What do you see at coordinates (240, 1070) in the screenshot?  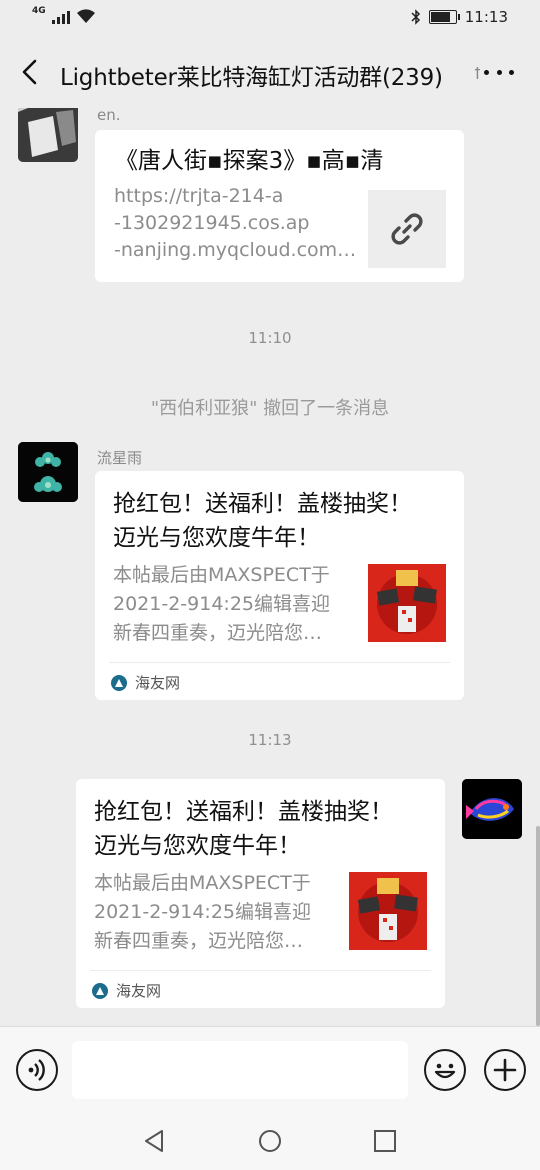 I see `message-input` at bounding box center [240, 1070].